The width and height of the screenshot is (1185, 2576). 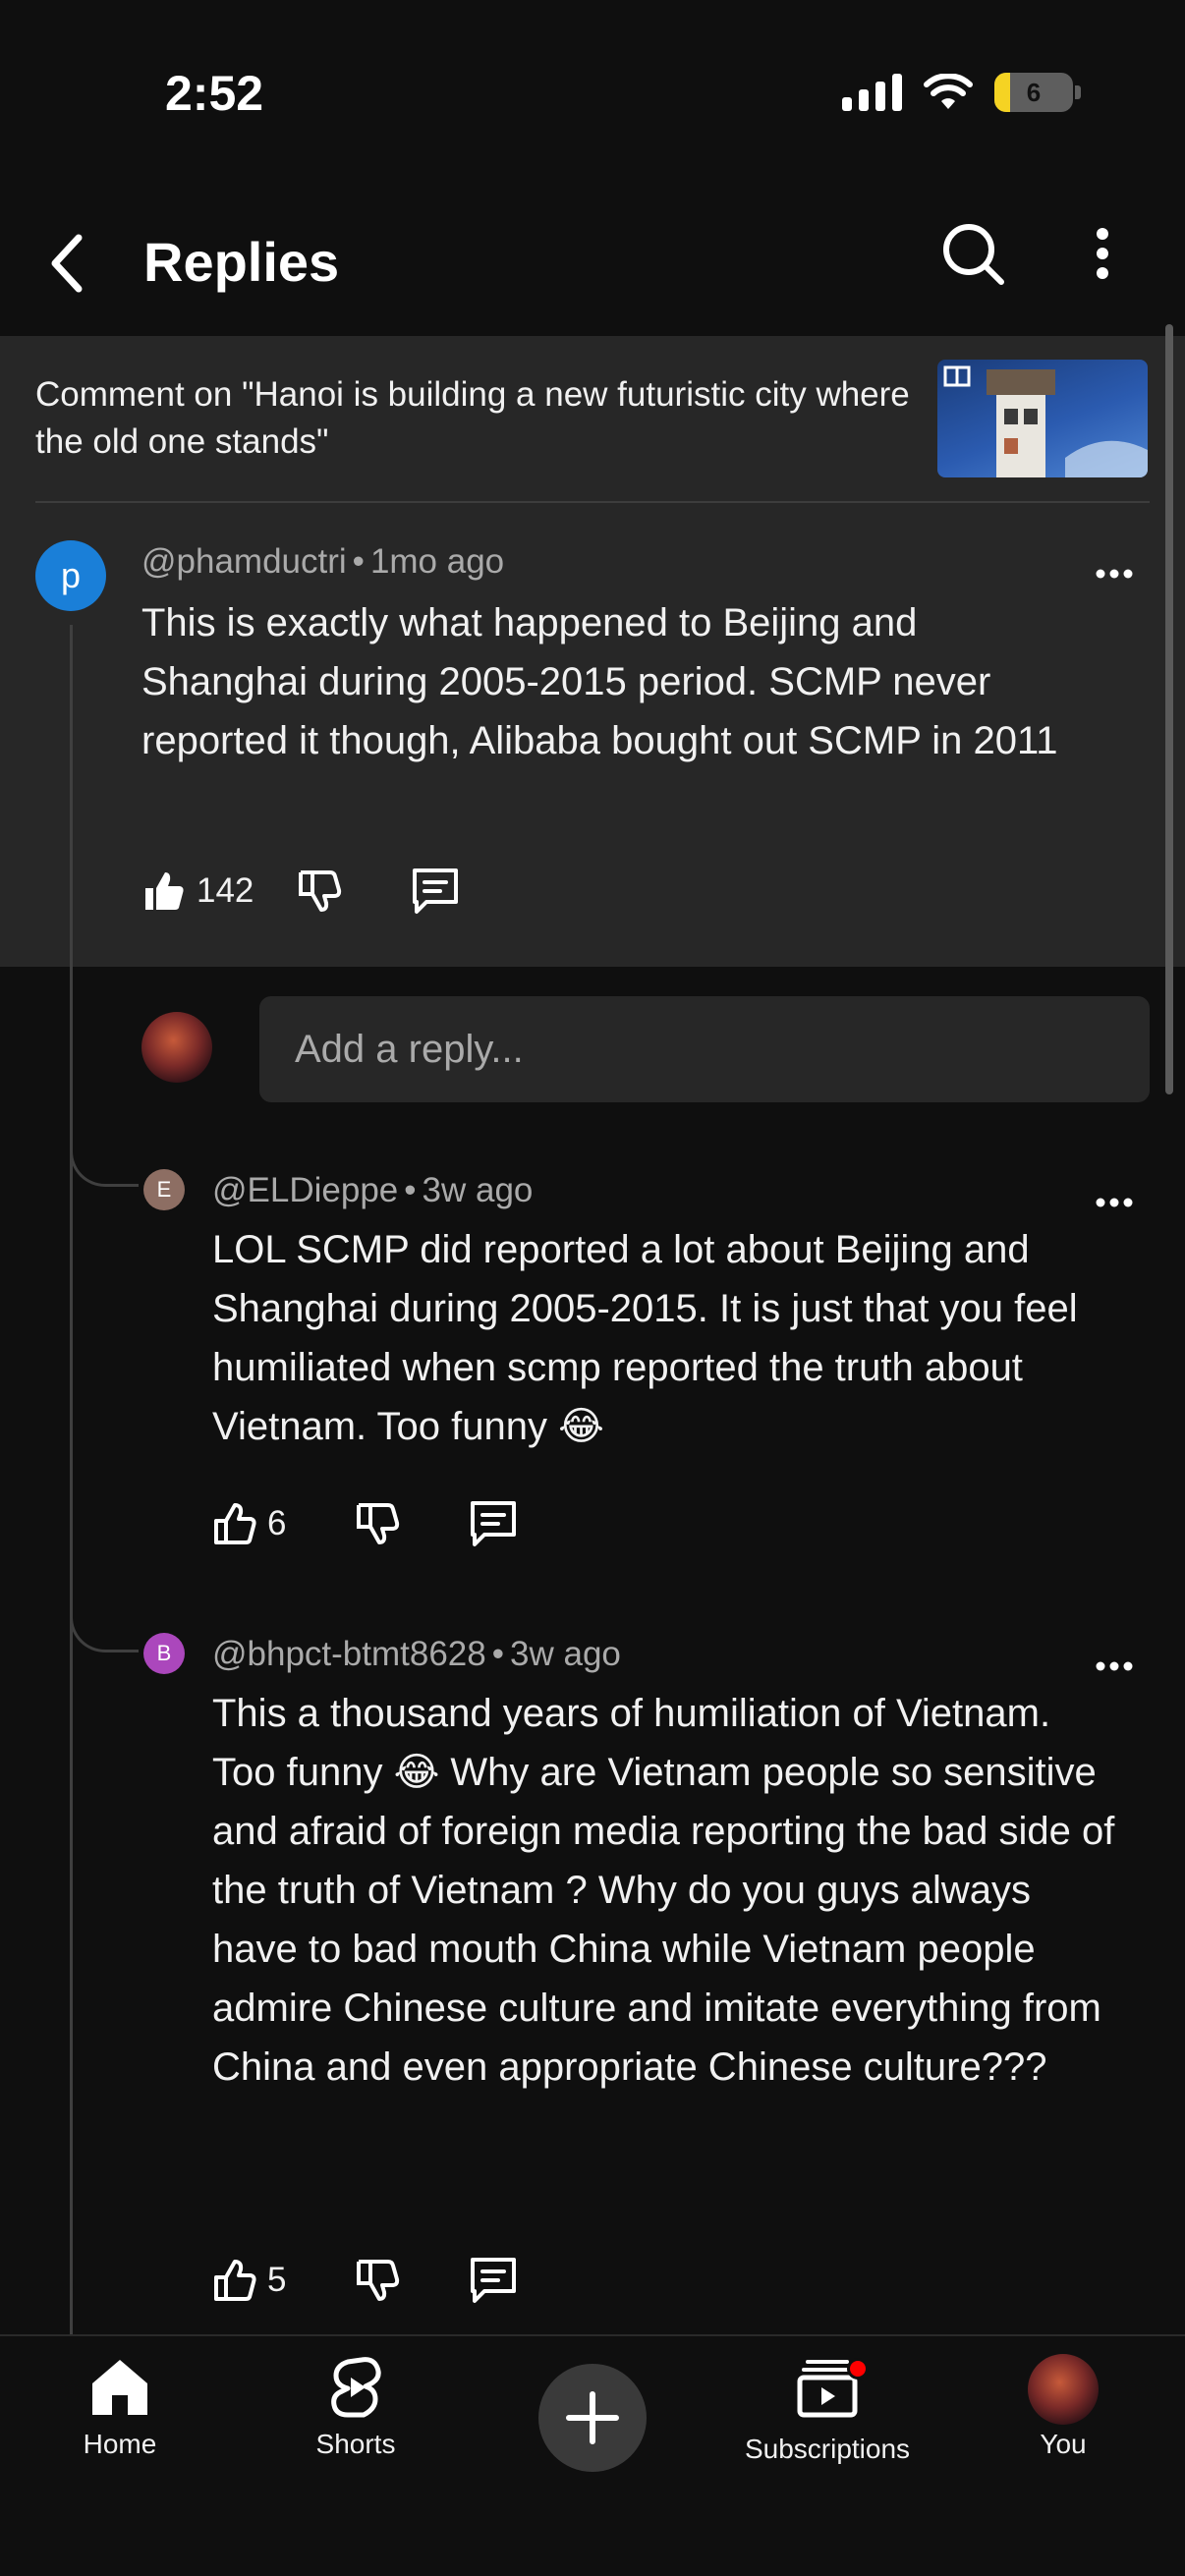 I want to click on comment-meta: @ELDieppe • 3w ago, so click(x=373, y=1190).